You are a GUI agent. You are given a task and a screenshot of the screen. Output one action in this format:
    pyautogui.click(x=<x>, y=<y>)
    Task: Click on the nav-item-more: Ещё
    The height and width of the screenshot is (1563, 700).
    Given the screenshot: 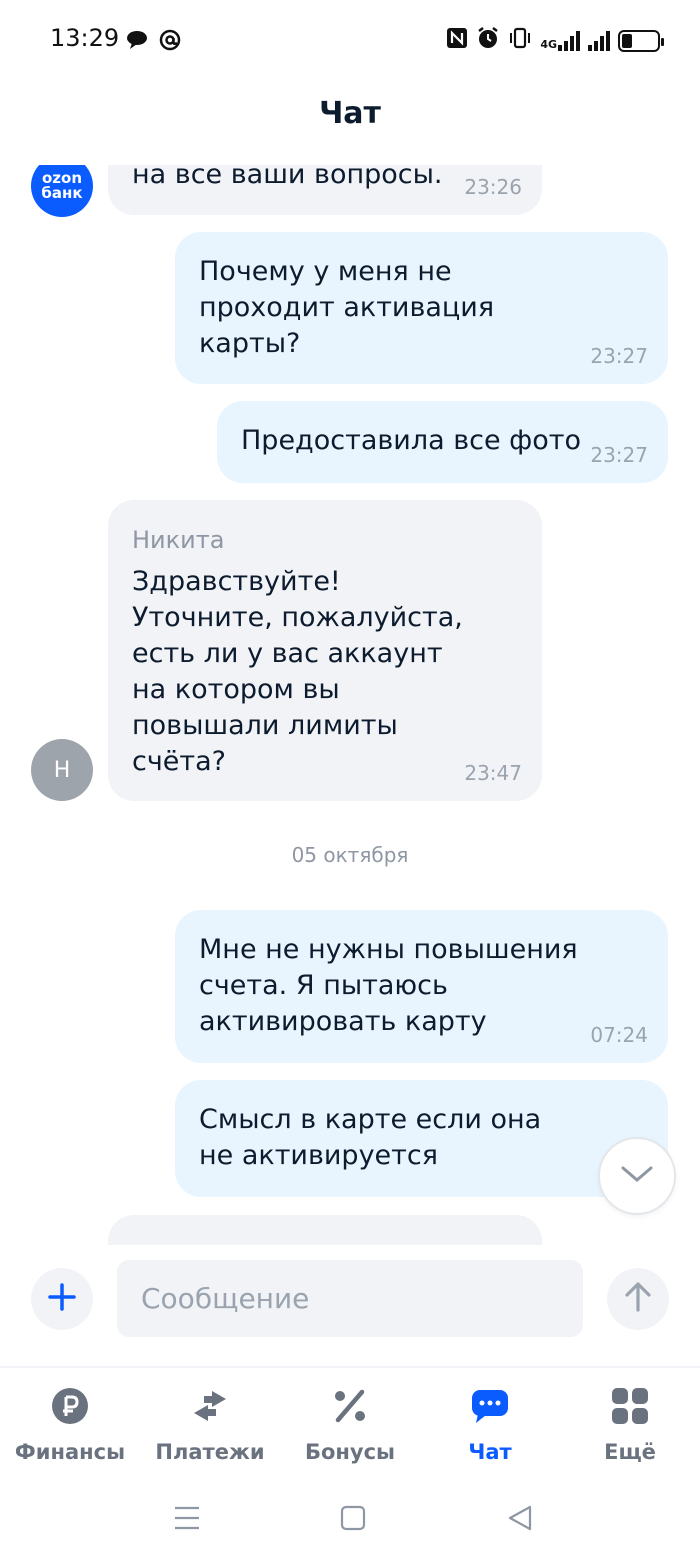 What is the action you would take?
    pyautogui.click(x=630, y=1431)
    